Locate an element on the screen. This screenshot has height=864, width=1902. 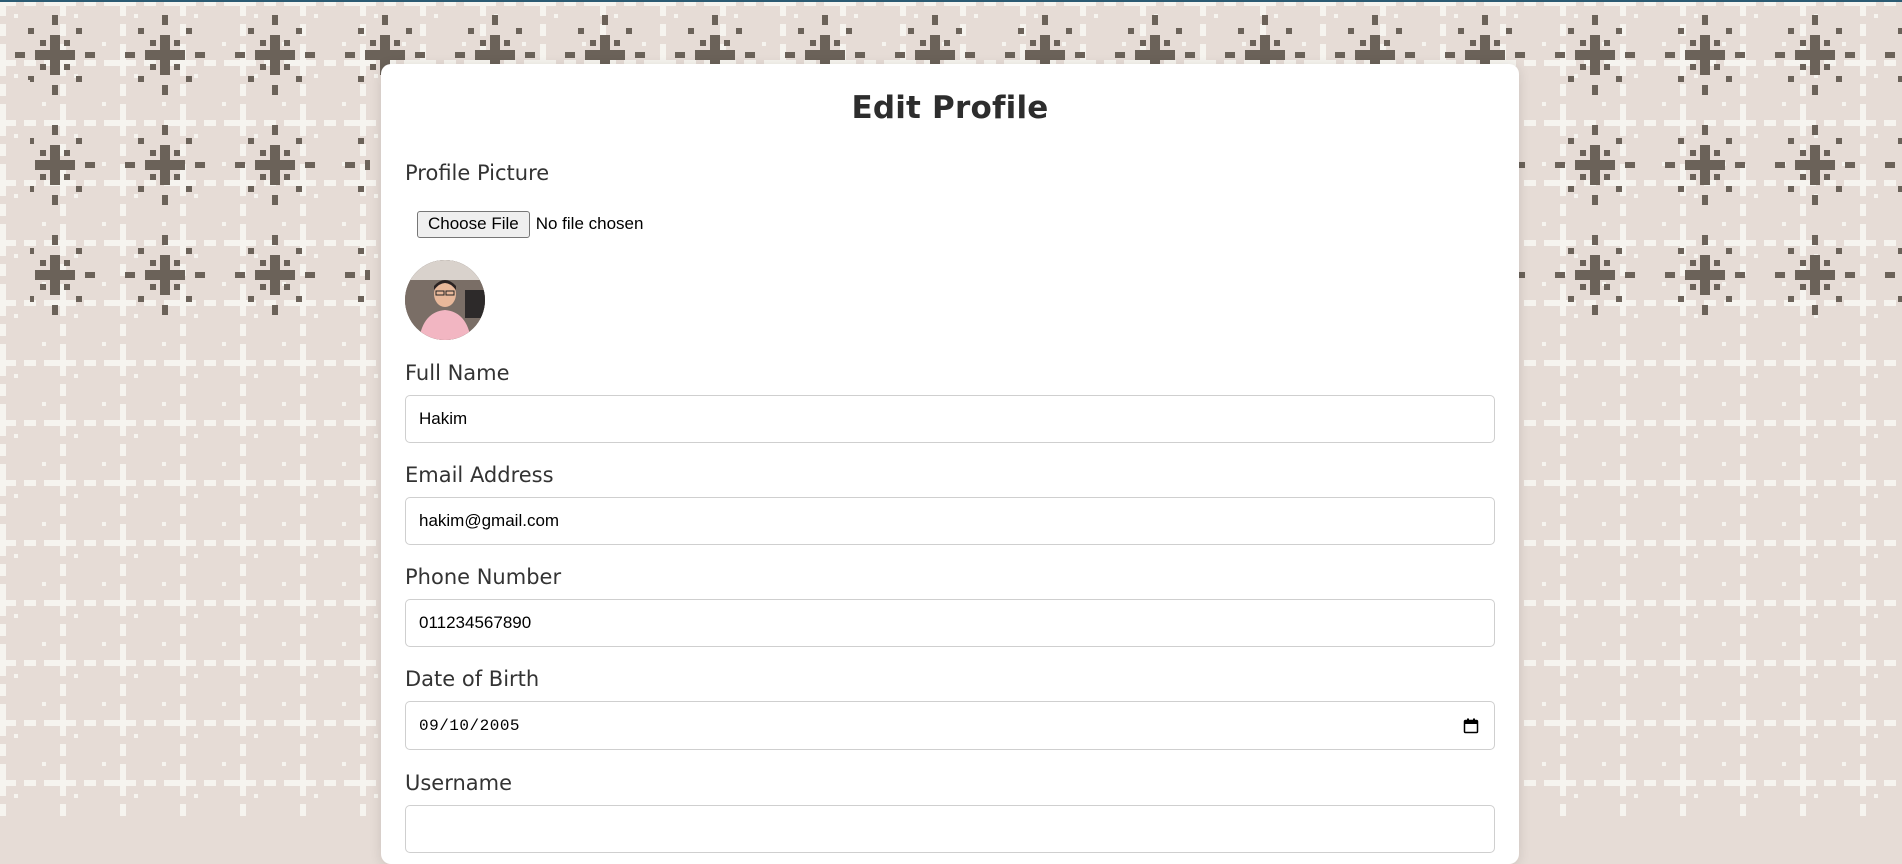
full-name-input: Hakim is located at coordinates (950, 419).